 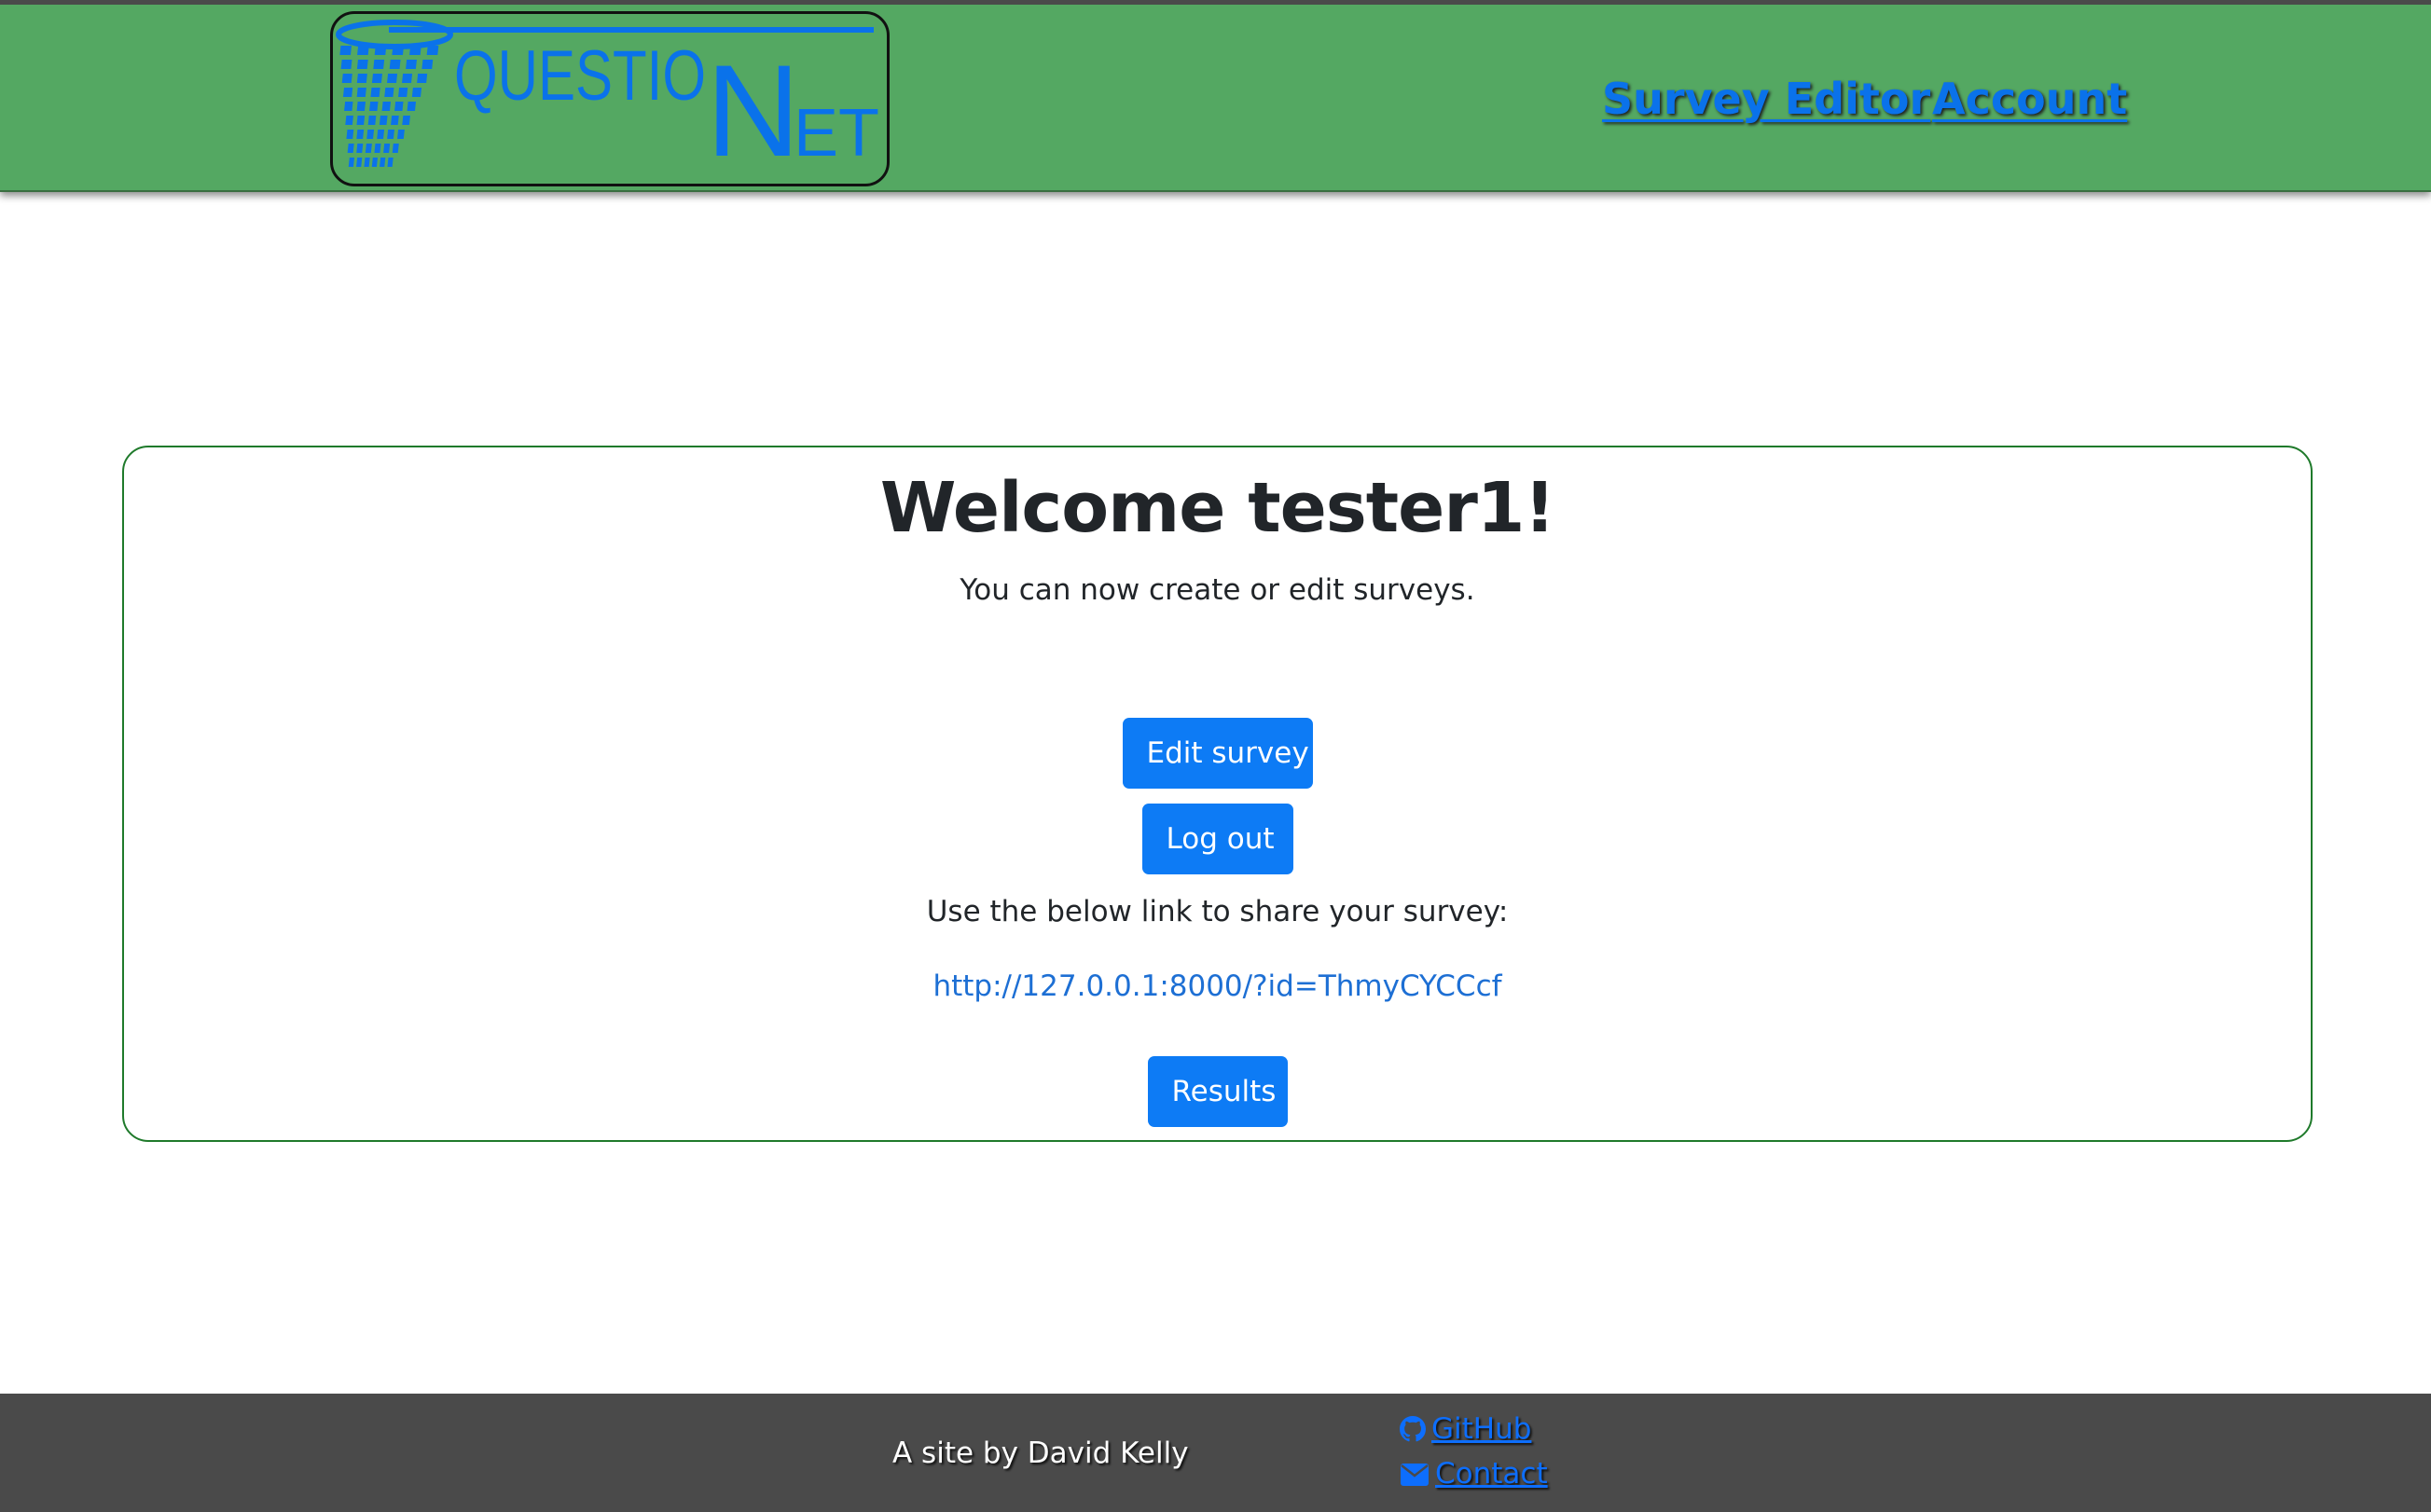 What do you see at coordinates (1415, 1478) in the screenshot?
I see `envelope-icon` at bounding box center [1415, 1478].